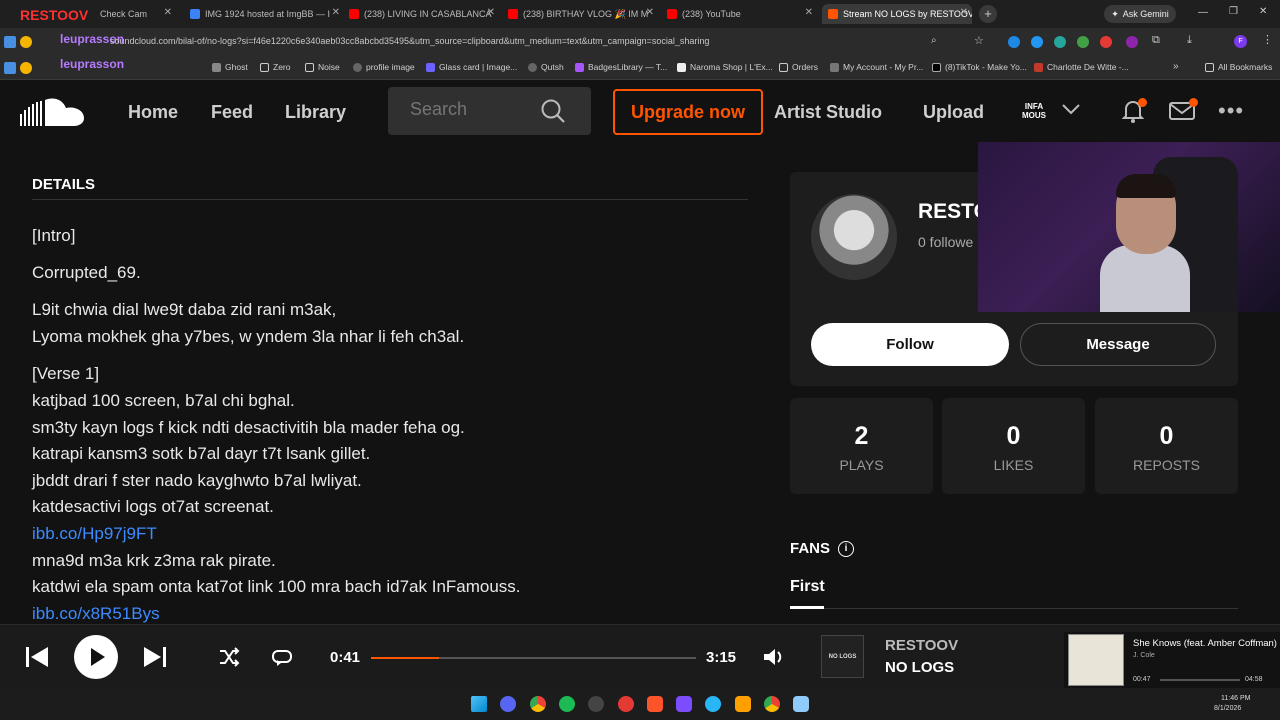 Image resolution: width=1280 pixels, height=720 pixels. I want to click on minimize-icon: —, so click(1203, 12).